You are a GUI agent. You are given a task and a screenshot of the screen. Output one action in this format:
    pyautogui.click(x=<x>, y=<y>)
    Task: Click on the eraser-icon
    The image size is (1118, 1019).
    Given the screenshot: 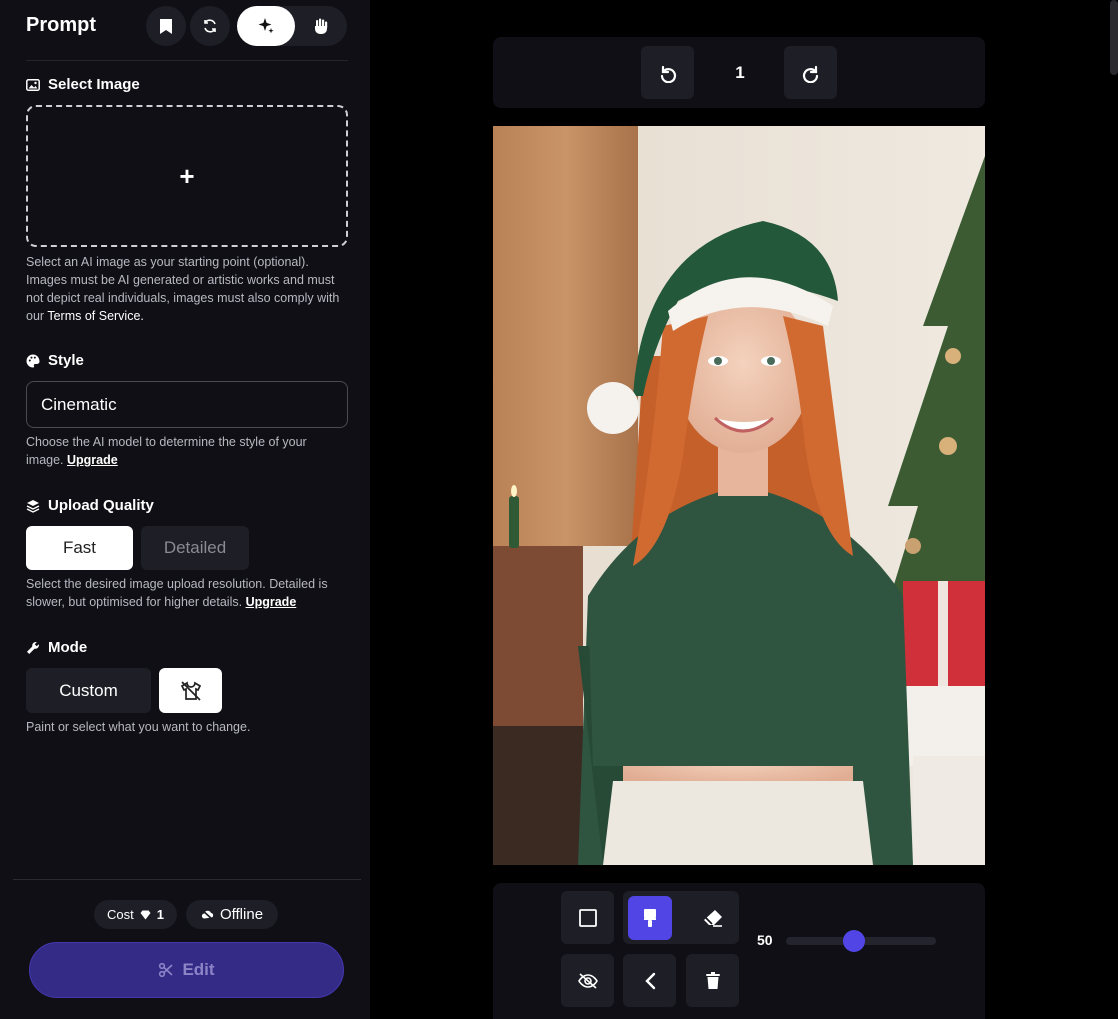 What is the action you would take?
    pyautogui.click(x=713, y=918)
    